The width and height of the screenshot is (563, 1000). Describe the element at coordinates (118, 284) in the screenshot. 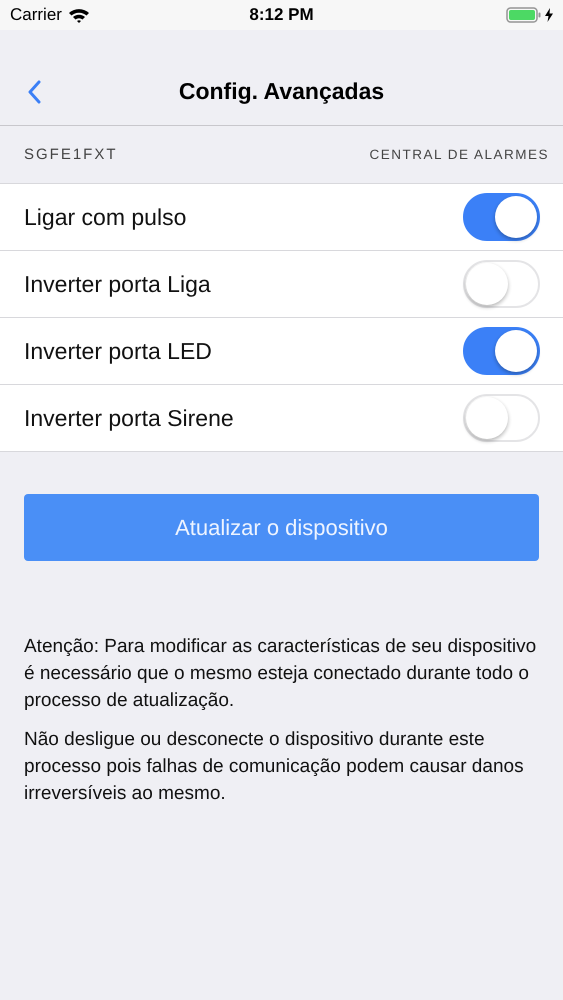

I see `setting-label: Inverter porta Liga` at that location.